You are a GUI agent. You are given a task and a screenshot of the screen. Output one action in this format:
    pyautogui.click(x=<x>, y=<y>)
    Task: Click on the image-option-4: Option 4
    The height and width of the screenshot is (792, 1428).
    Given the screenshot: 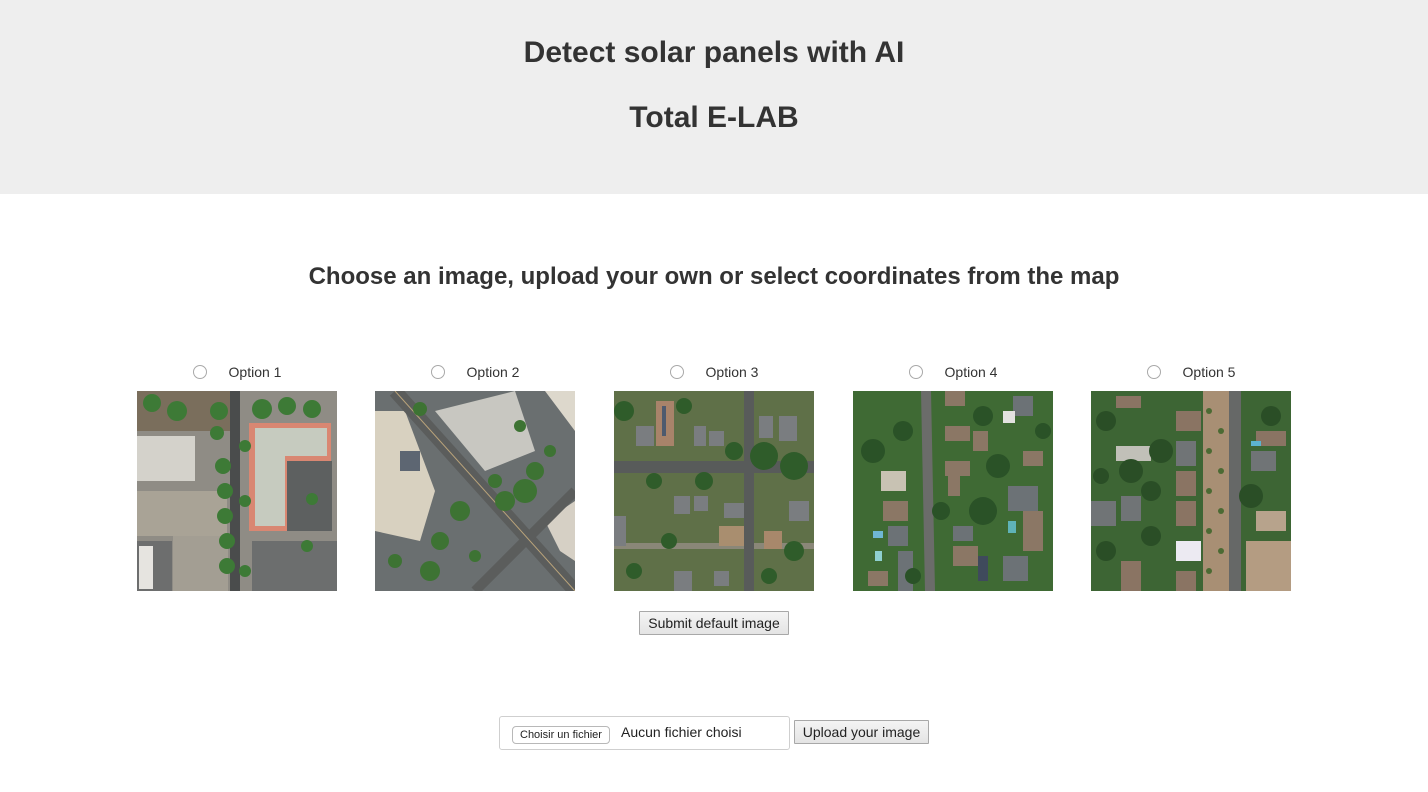 What is the action you would take?
    pyautogui.click(x=953, y=476)
    